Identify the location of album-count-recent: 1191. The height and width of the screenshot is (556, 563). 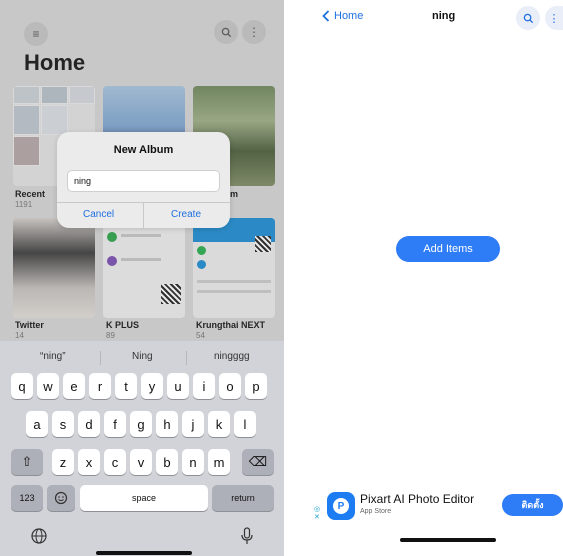
(24, 204).